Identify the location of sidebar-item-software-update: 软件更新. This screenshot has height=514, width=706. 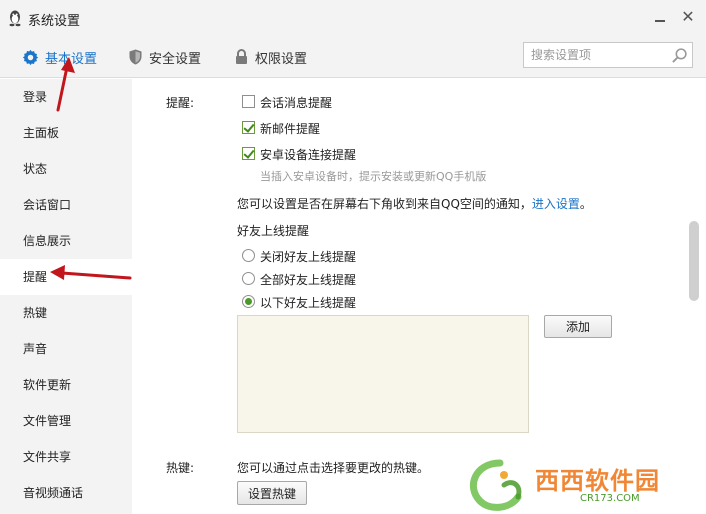
(66, 385).